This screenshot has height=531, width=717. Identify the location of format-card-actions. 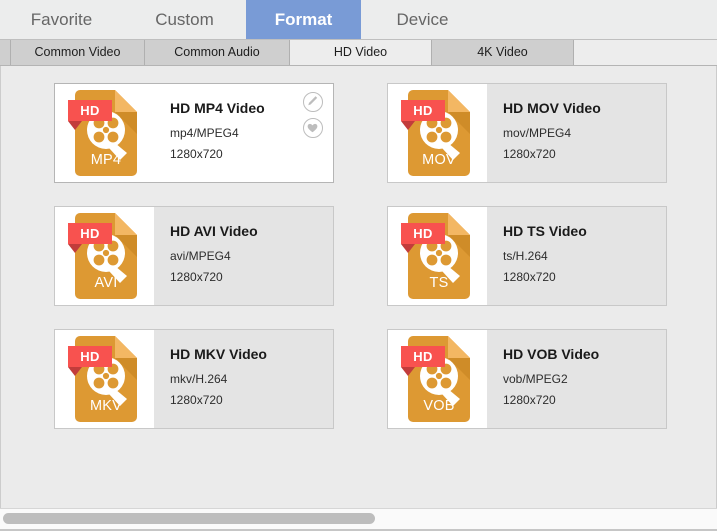
(314, 118).